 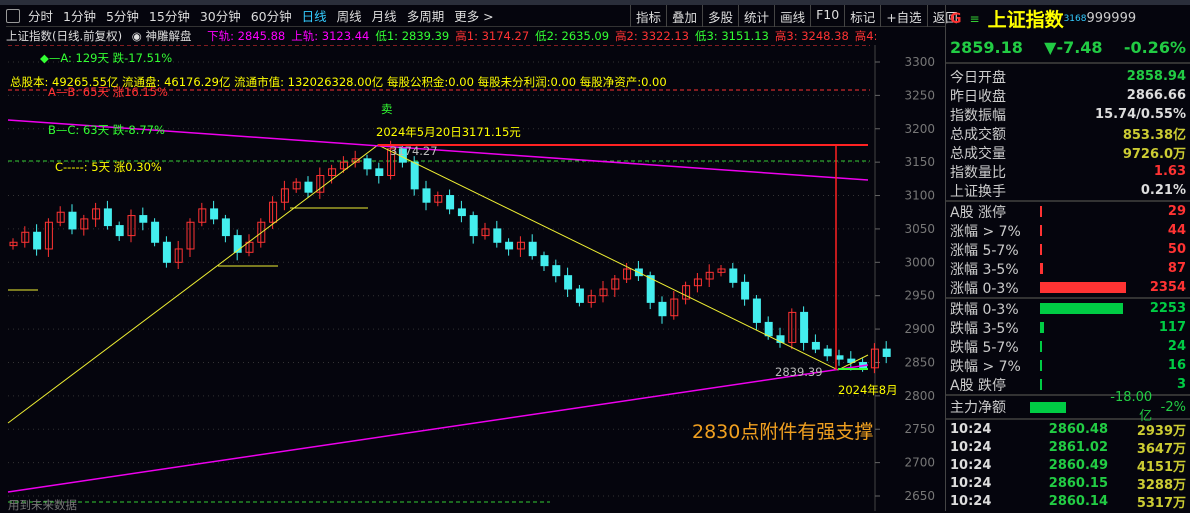 What do you see at coordinates (271, 15) in the screenshot?
I see `period-tab: 60分钟` at bounding box center [271, 15].